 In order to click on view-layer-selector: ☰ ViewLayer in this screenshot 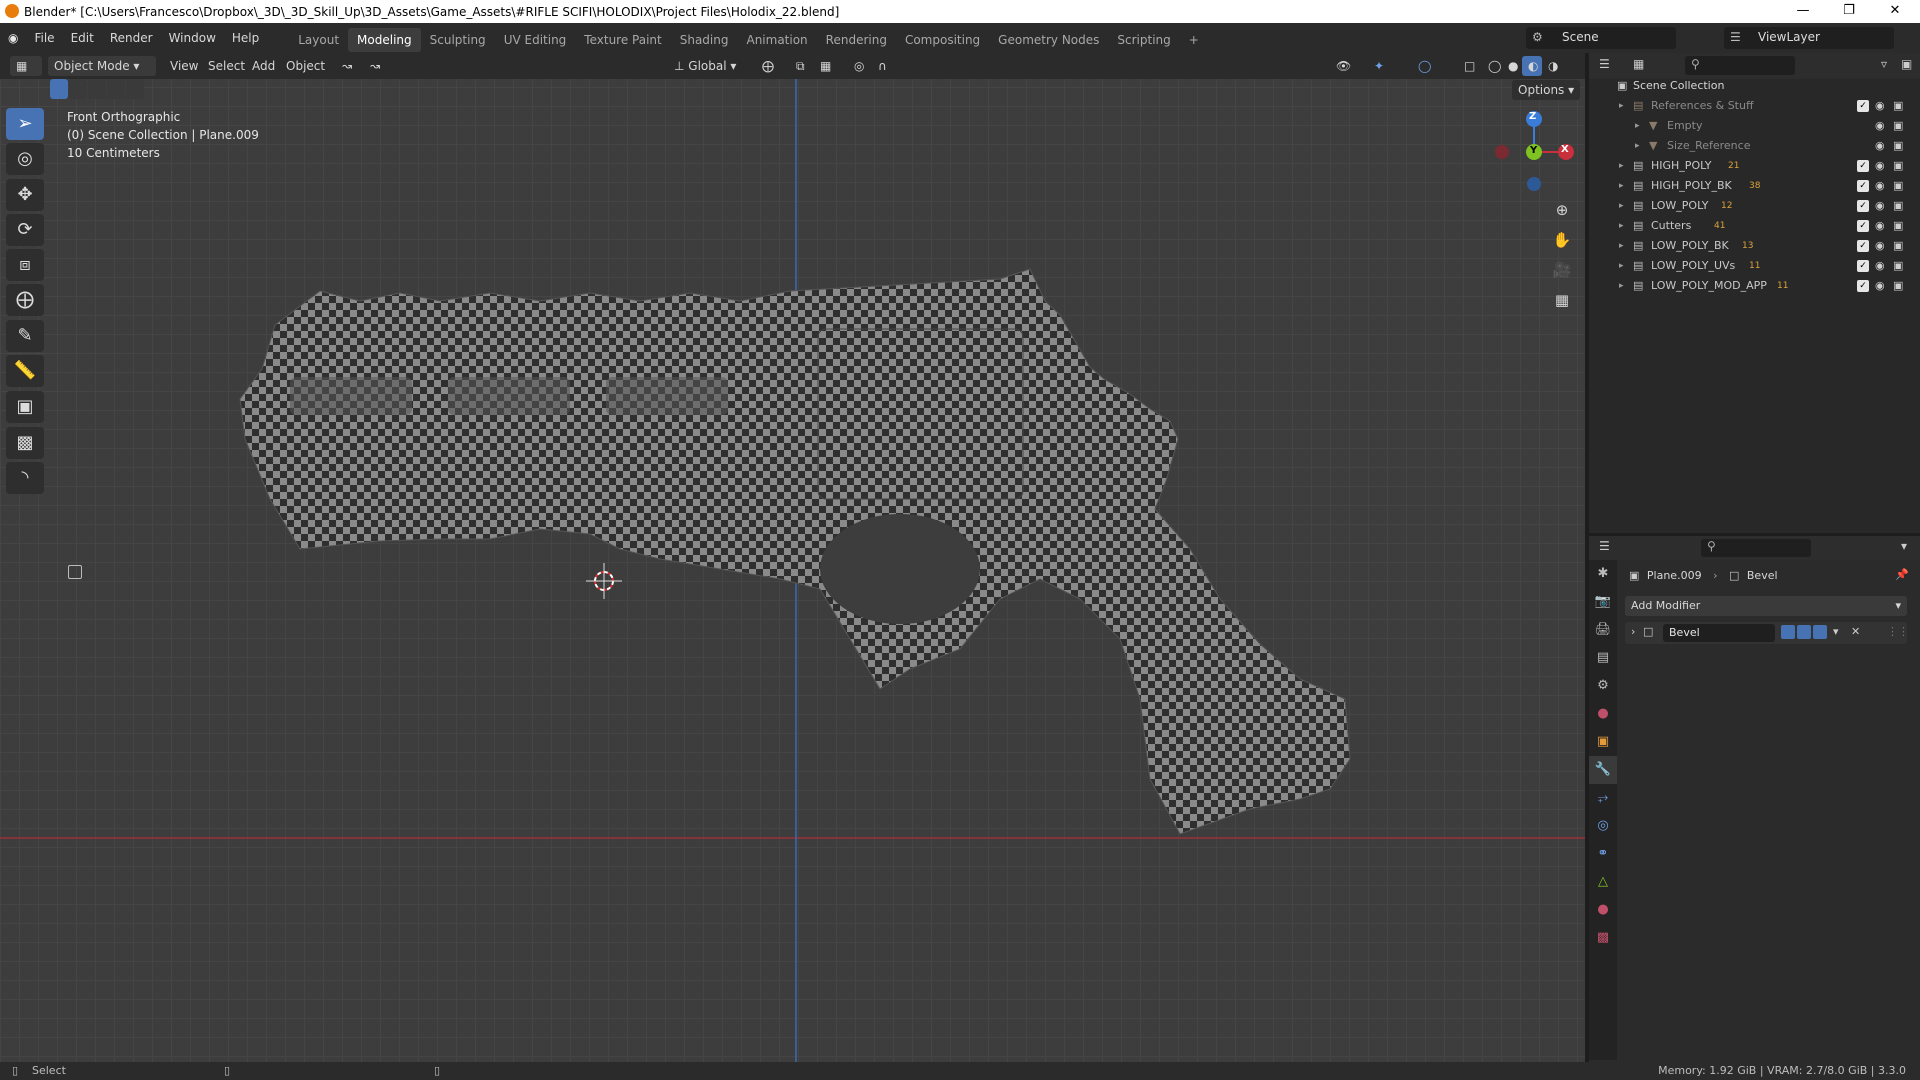, I will do `click(1809, 38)`.